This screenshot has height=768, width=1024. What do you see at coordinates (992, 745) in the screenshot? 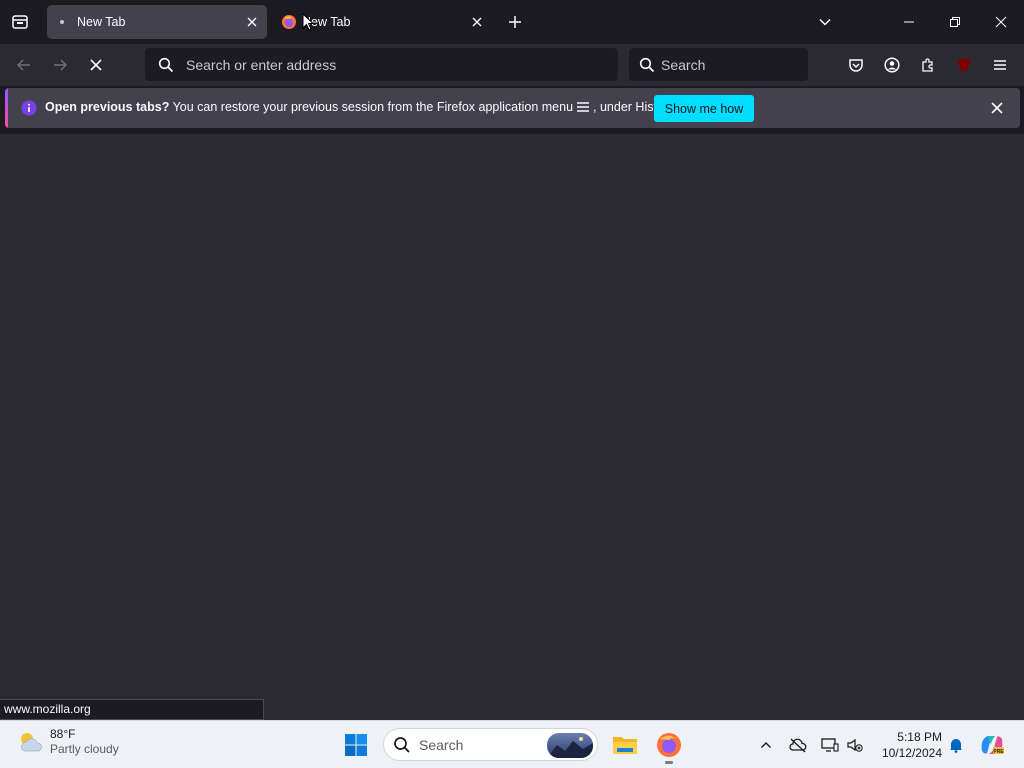
I see `copilot-icon: PRE` at bounding box center [992, 745].